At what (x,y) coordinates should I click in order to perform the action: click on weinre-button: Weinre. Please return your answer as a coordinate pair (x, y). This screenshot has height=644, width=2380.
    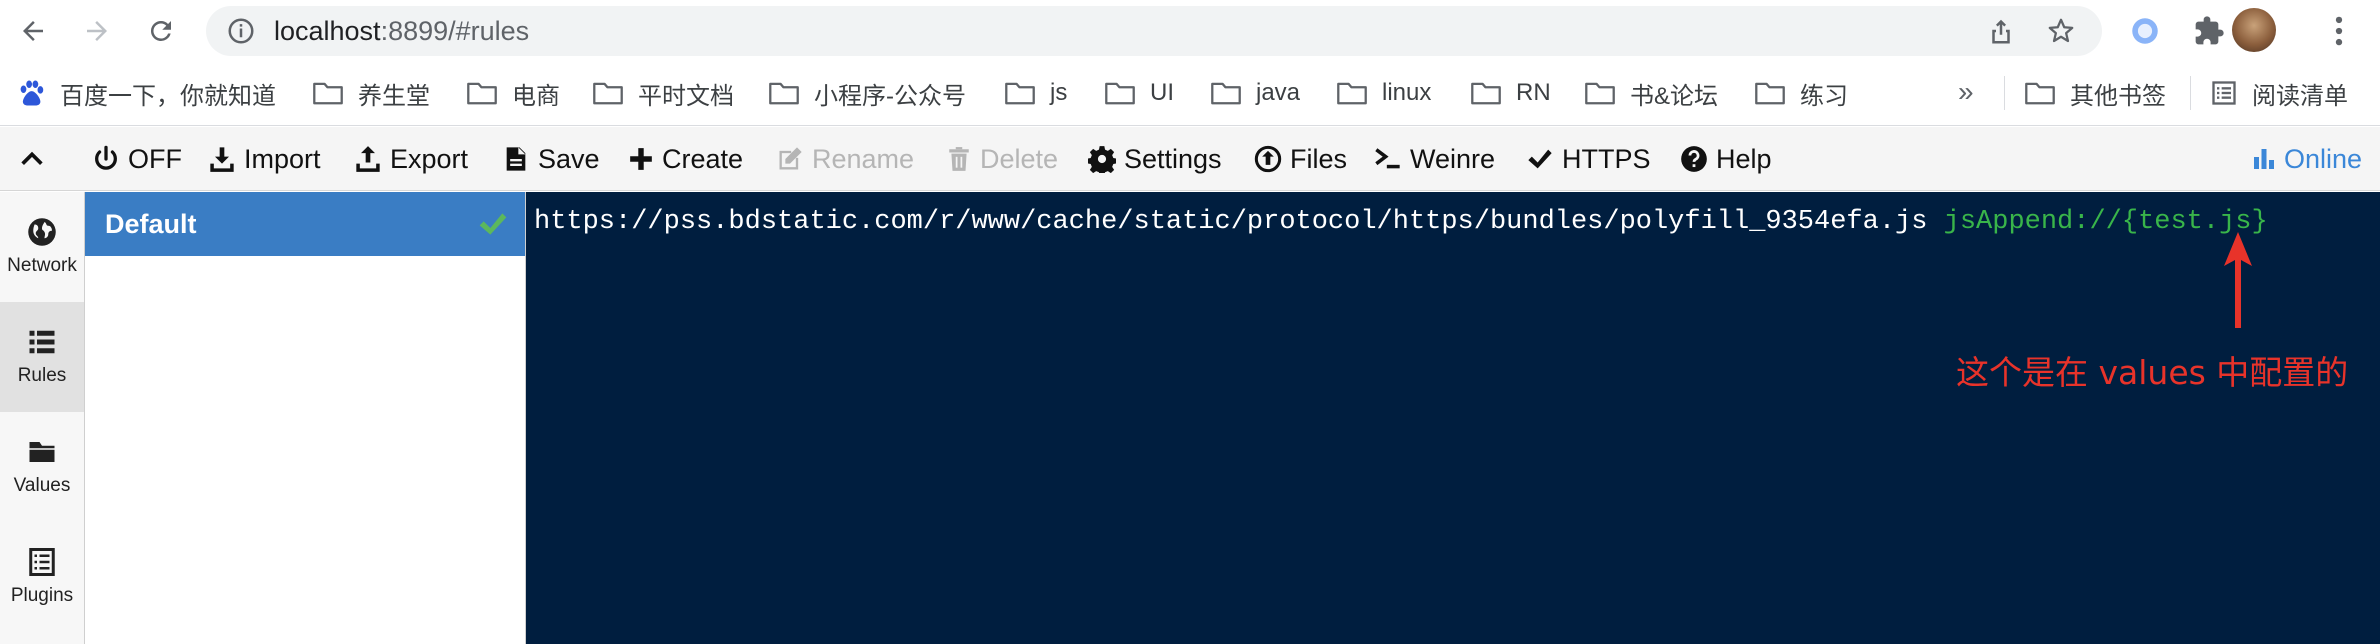
    Looking at the image, I should click on (1434, 159).